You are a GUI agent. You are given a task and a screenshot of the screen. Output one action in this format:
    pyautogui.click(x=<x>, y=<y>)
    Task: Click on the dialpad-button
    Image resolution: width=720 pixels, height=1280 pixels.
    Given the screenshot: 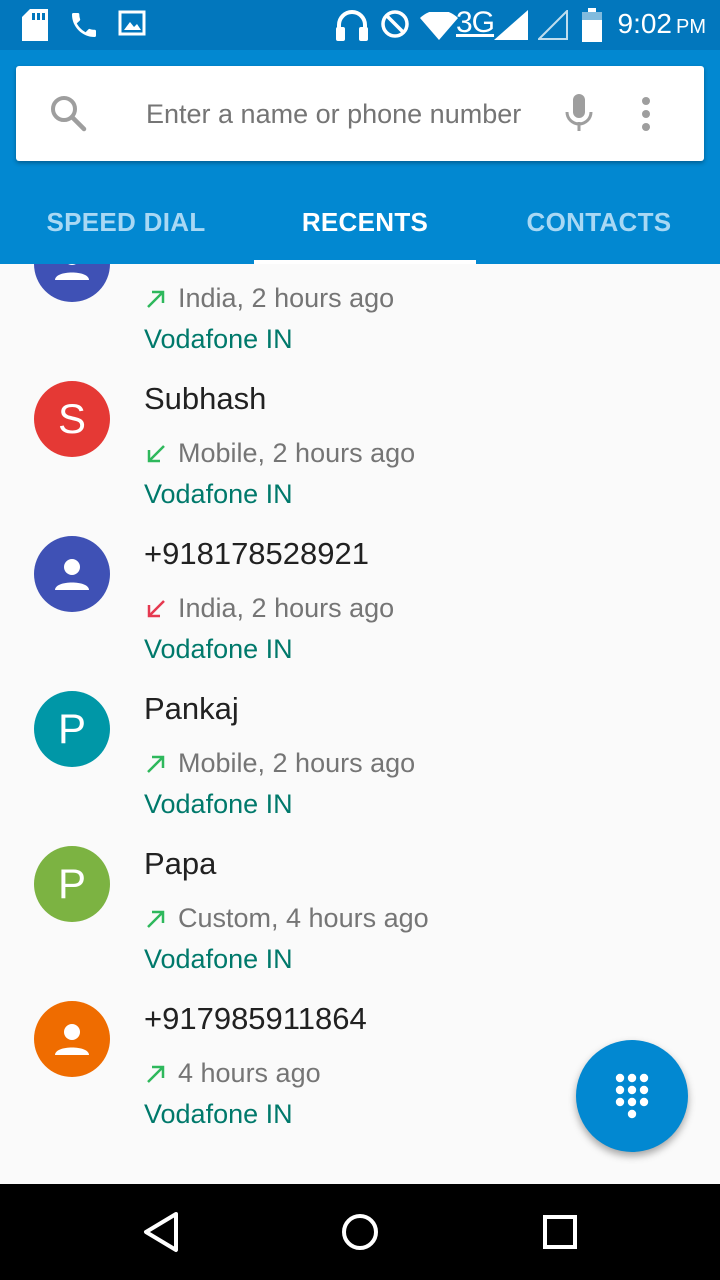 What is the action you would take?
    pyautogui.click(x=632, y=1096)
    